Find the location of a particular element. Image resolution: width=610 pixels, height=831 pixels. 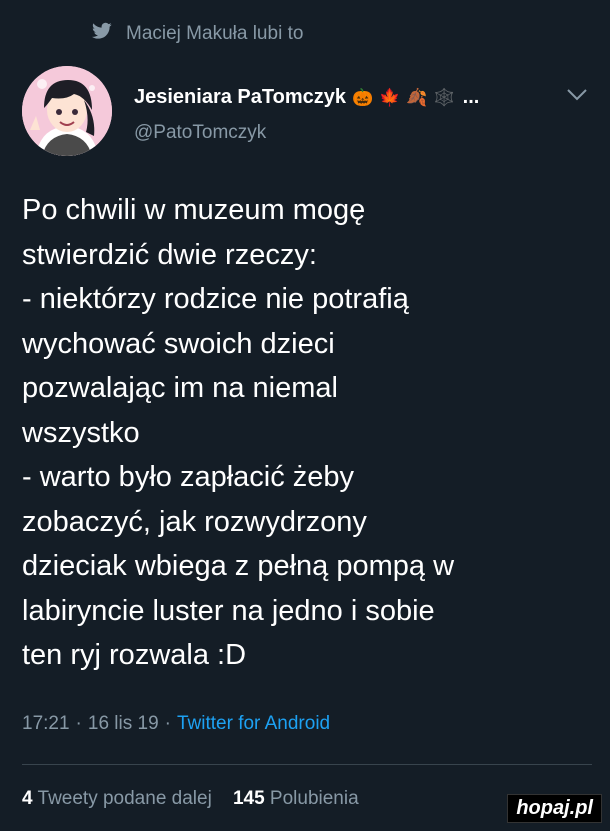

author-handle: @PatoTomczyk is located at coordinates (200, 133).